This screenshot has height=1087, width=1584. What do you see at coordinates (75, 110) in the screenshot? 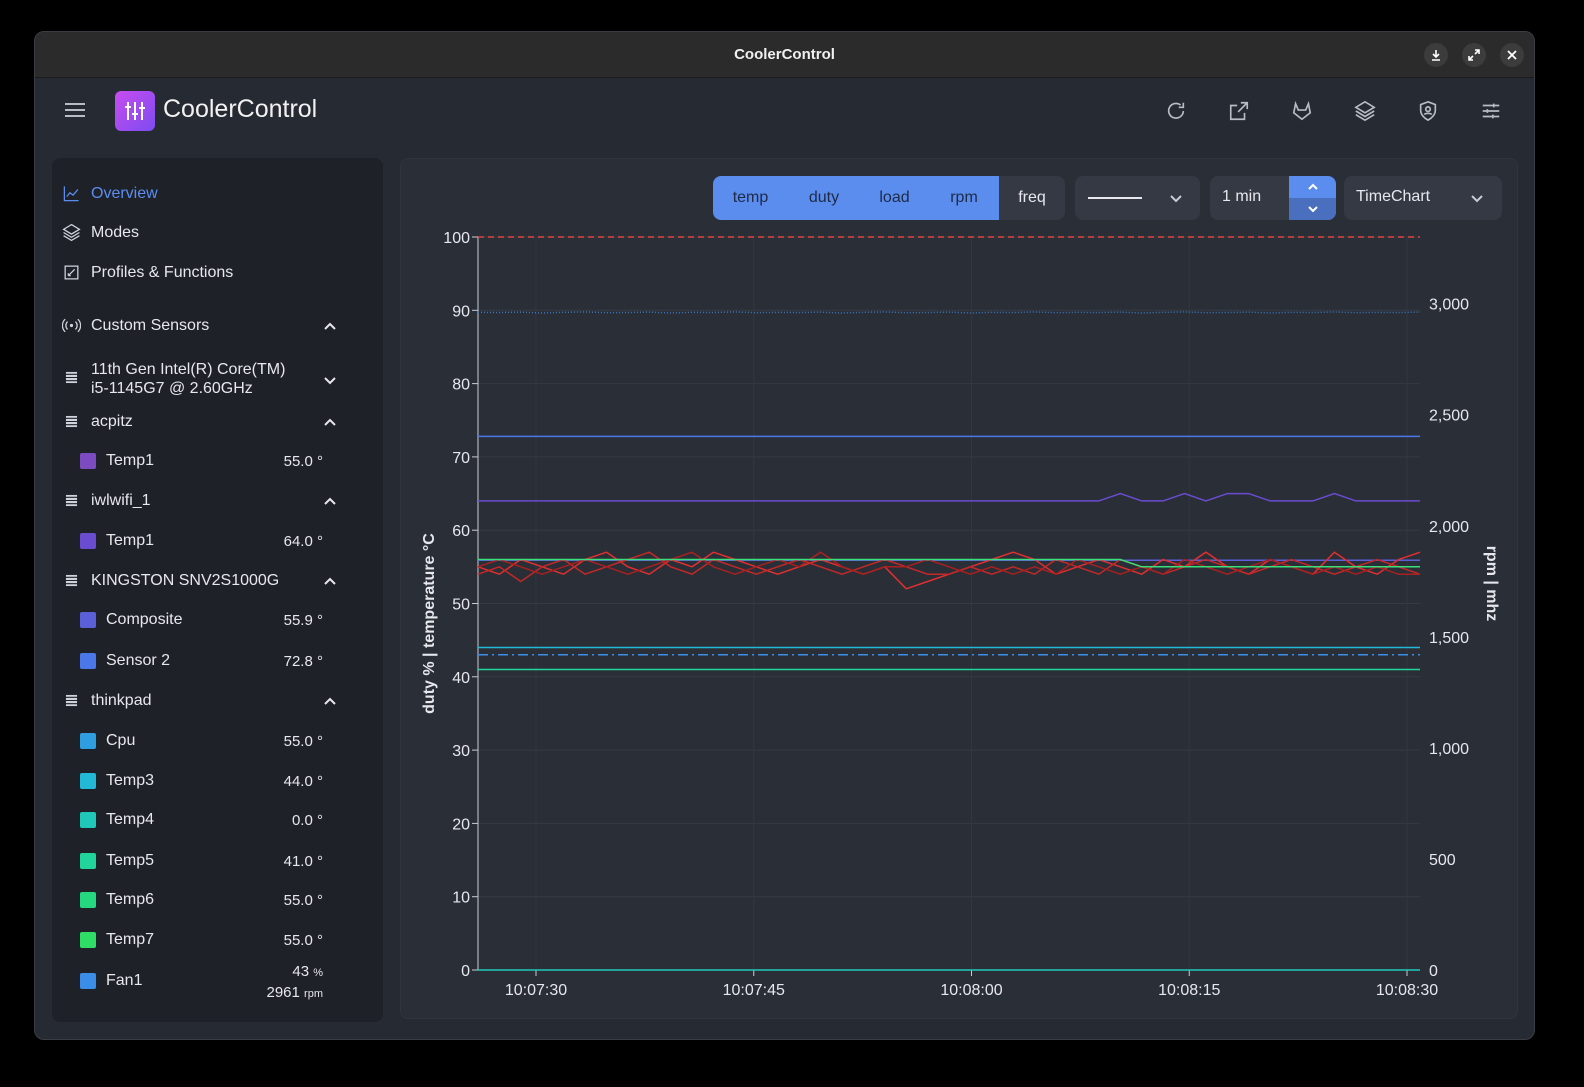
I see `menu-icon` at bounding box center [75, 110].